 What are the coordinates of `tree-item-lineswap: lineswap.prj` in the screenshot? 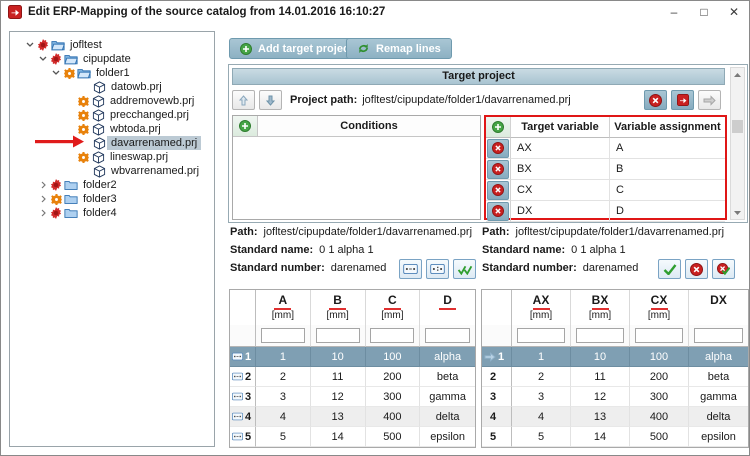 It's located at (112, 157).